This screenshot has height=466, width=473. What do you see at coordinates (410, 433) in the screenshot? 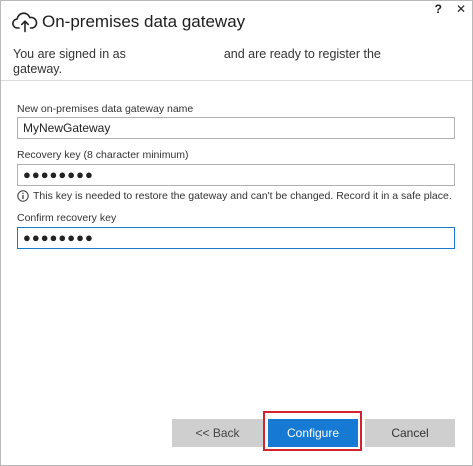
I see `cancel-button: Cancel` at bounding box center [410, 433].